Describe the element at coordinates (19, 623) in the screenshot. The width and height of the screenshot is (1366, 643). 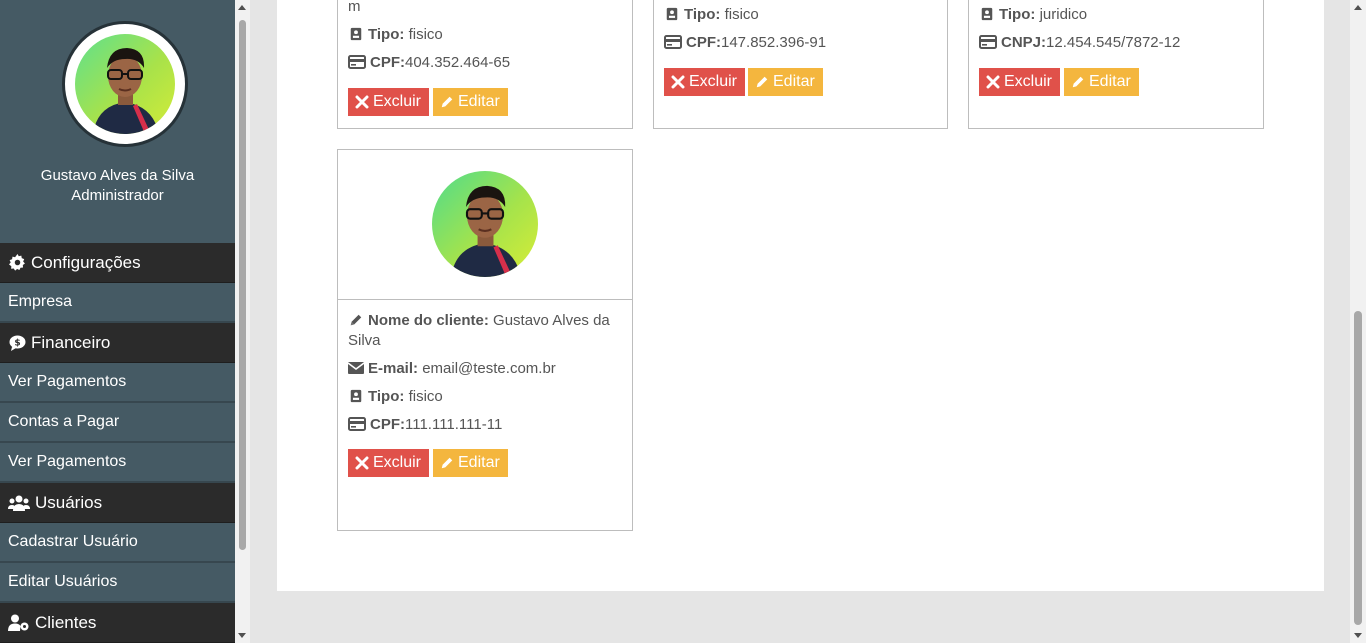
I see `user-gear-icon` at that location.